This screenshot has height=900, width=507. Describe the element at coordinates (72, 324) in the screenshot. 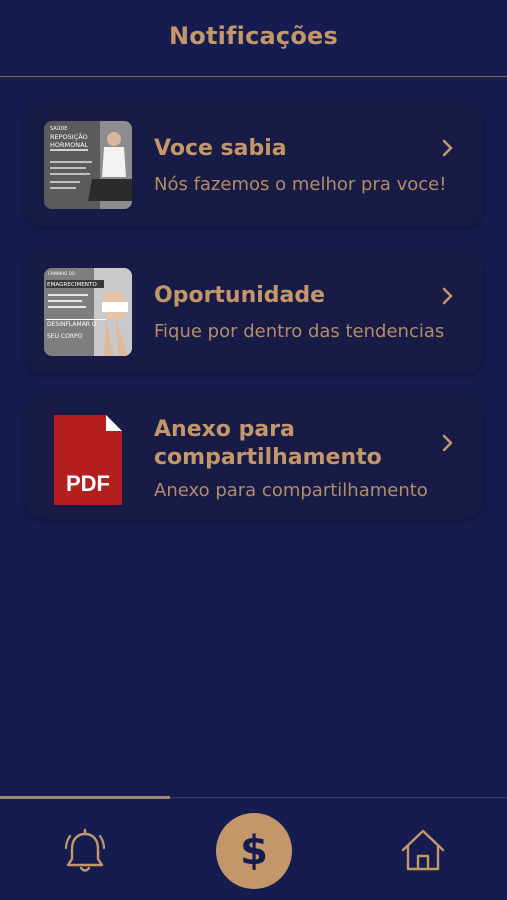

I see `thumb-label-bottom: DESINFLAMAR O` at that location.